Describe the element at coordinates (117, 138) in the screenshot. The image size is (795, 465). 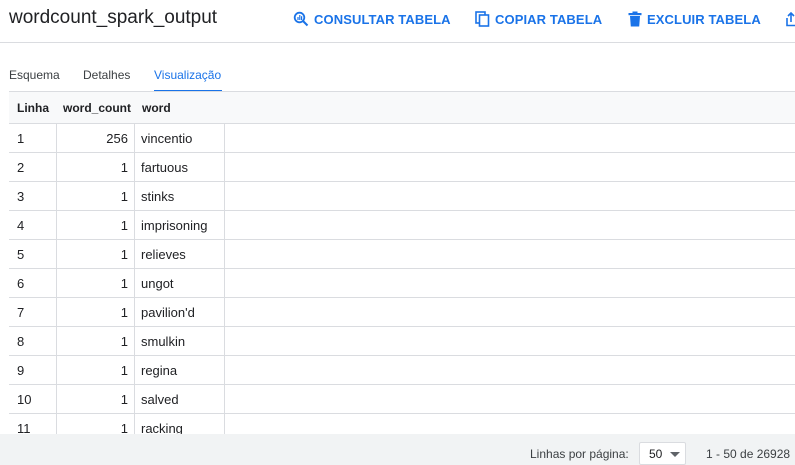
I see `cell-word-count: 256` at that location.